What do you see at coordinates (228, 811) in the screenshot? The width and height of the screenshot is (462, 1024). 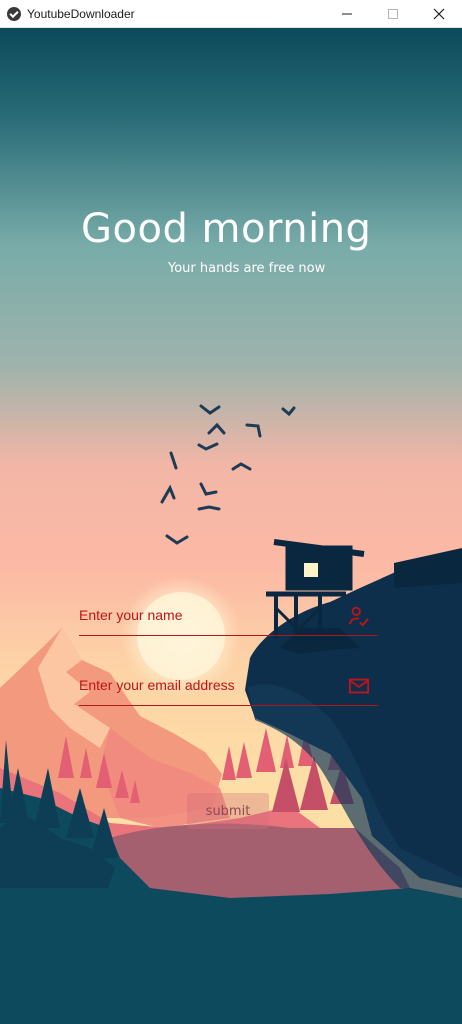 I see `submit-button: submit` at bounding box center [228, 811].